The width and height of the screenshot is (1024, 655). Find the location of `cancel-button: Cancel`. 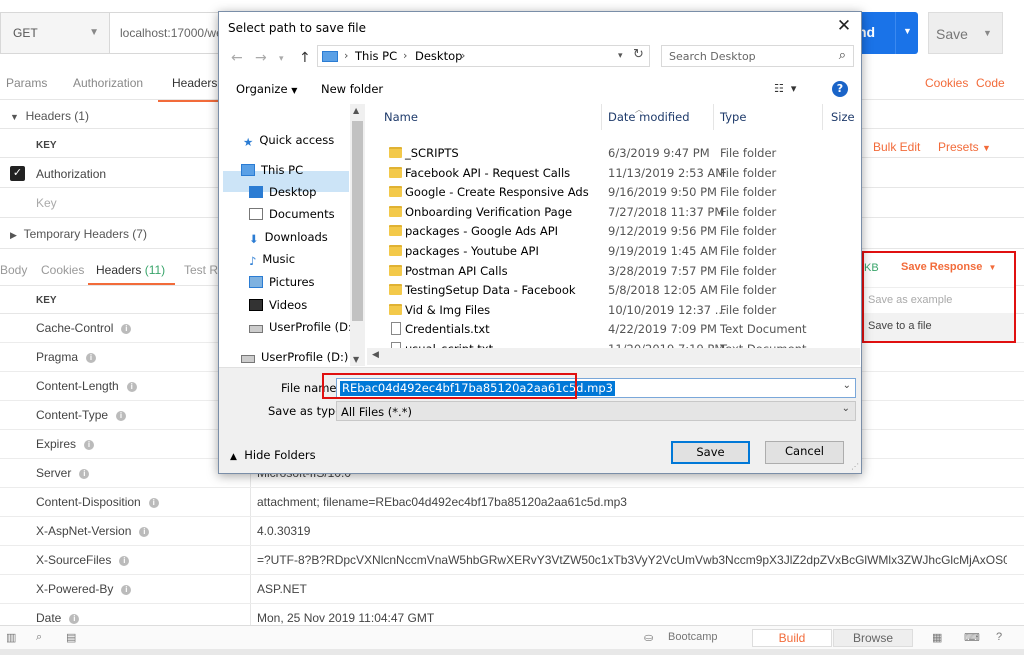

cancel-button: Cancel is located at coordinates (804, 452).